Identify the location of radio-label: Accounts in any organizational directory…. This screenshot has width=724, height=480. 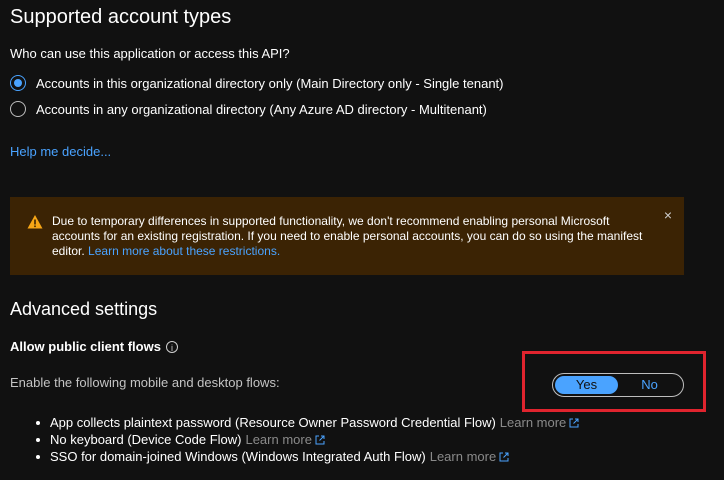
(261, 109).